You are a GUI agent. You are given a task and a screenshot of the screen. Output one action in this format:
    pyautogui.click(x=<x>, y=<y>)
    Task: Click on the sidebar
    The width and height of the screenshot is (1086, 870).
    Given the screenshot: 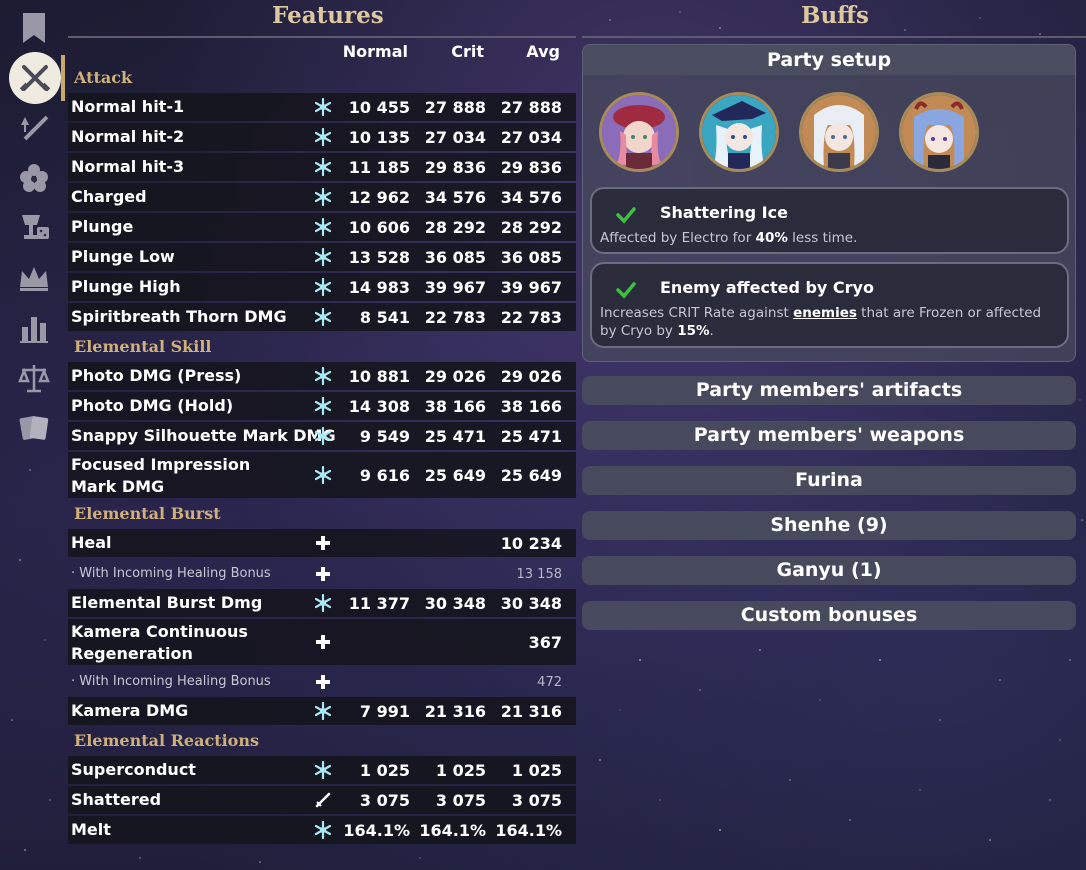 What is the action you would take?
    pyautogui.click(x=33, y=435)
    